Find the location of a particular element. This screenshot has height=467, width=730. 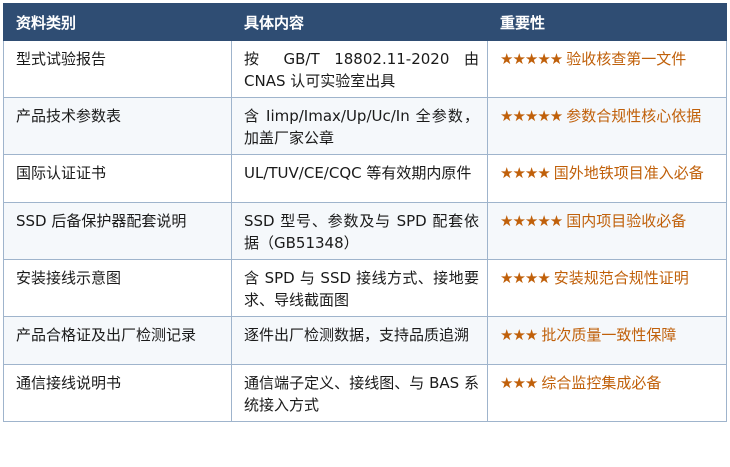

importance-cell: ★★★★ 国外地铁项目准入必备 is located at coordinates (607, 178).